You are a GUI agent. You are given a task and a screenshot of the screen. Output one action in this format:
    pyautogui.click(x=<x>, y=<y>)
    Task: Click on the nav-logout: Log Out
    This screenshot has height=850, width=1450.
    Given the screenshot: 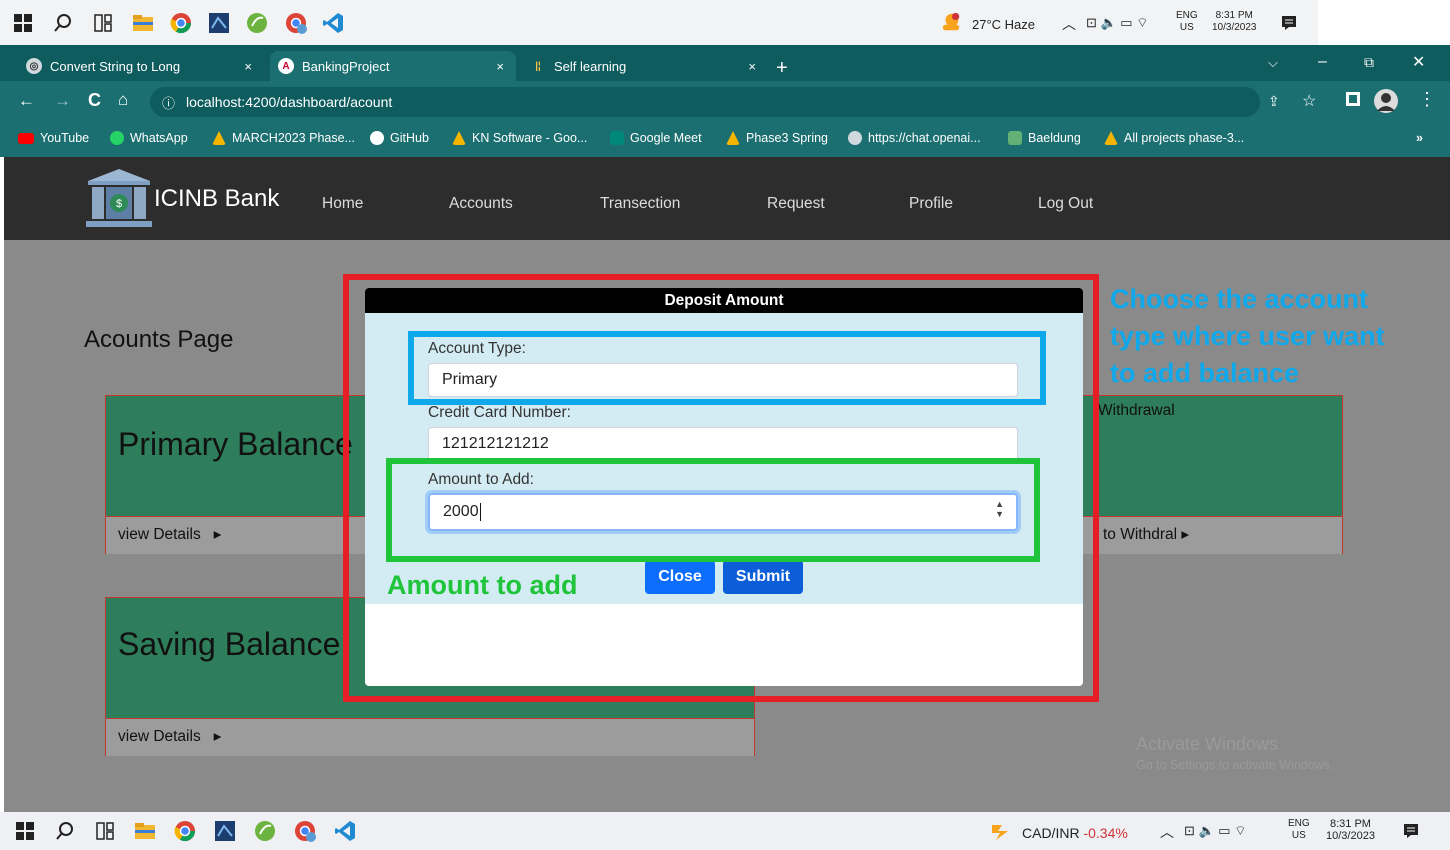 What is the action you would take?
    pyautogui.click(x=1065, y=204)
    